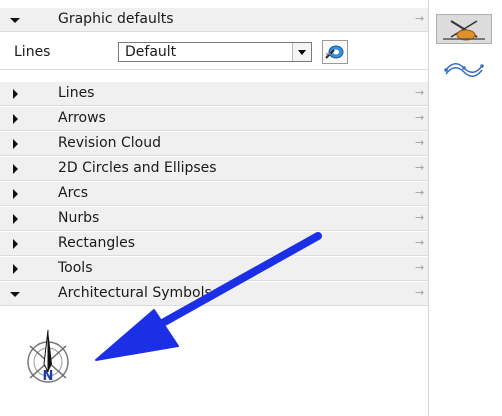 This screenshot has width=502, height=416. Describe the element at coordinates (151, 52) in the screenshot. I see `lines-style-value: Default` at that location.